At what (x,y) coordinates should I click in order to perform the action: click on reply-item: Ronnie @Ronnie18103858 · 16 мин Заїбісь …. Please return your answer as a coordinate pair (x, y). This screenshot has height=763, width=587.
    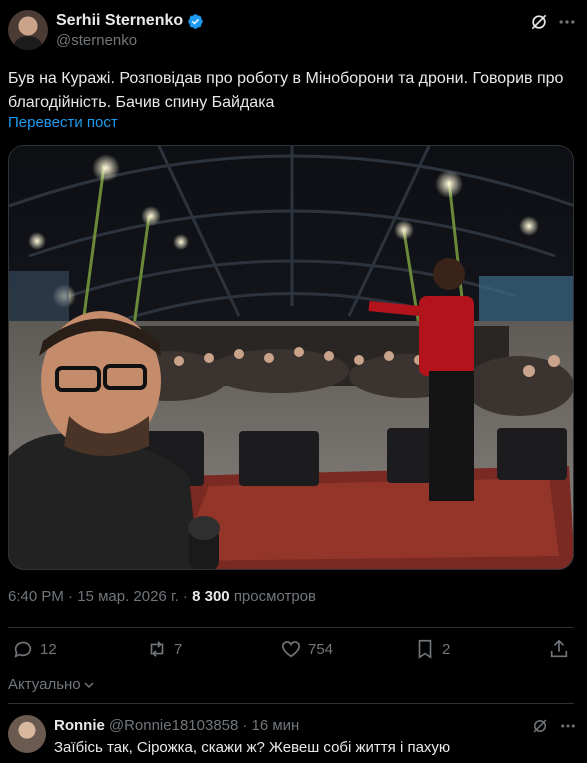
    Looking at the image, I should click on (293, 739).